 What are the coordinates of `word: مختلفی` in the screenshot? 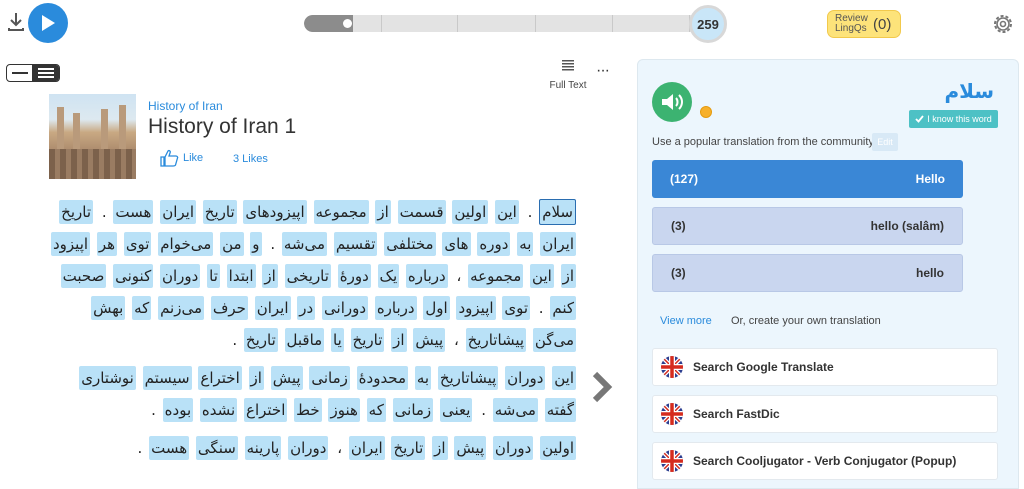 It's located at (410, 244).